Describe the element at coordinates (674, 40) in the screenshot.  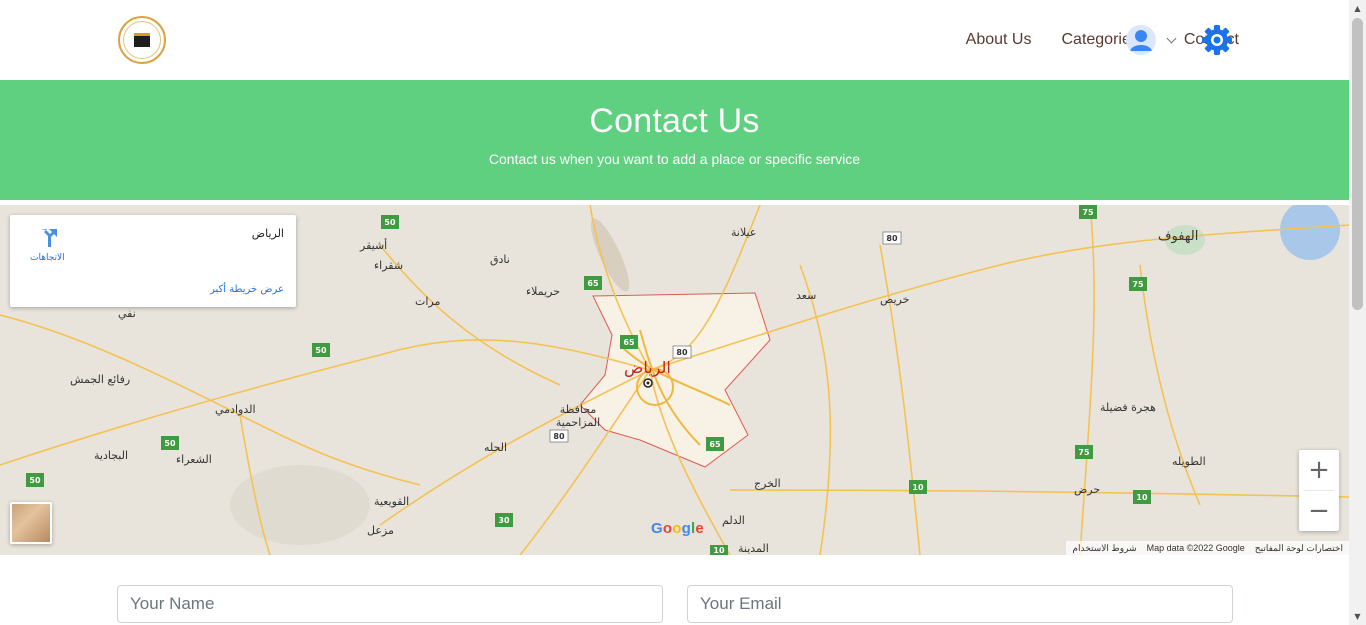
I see `navbar: About Us Categories Contact` at that location.